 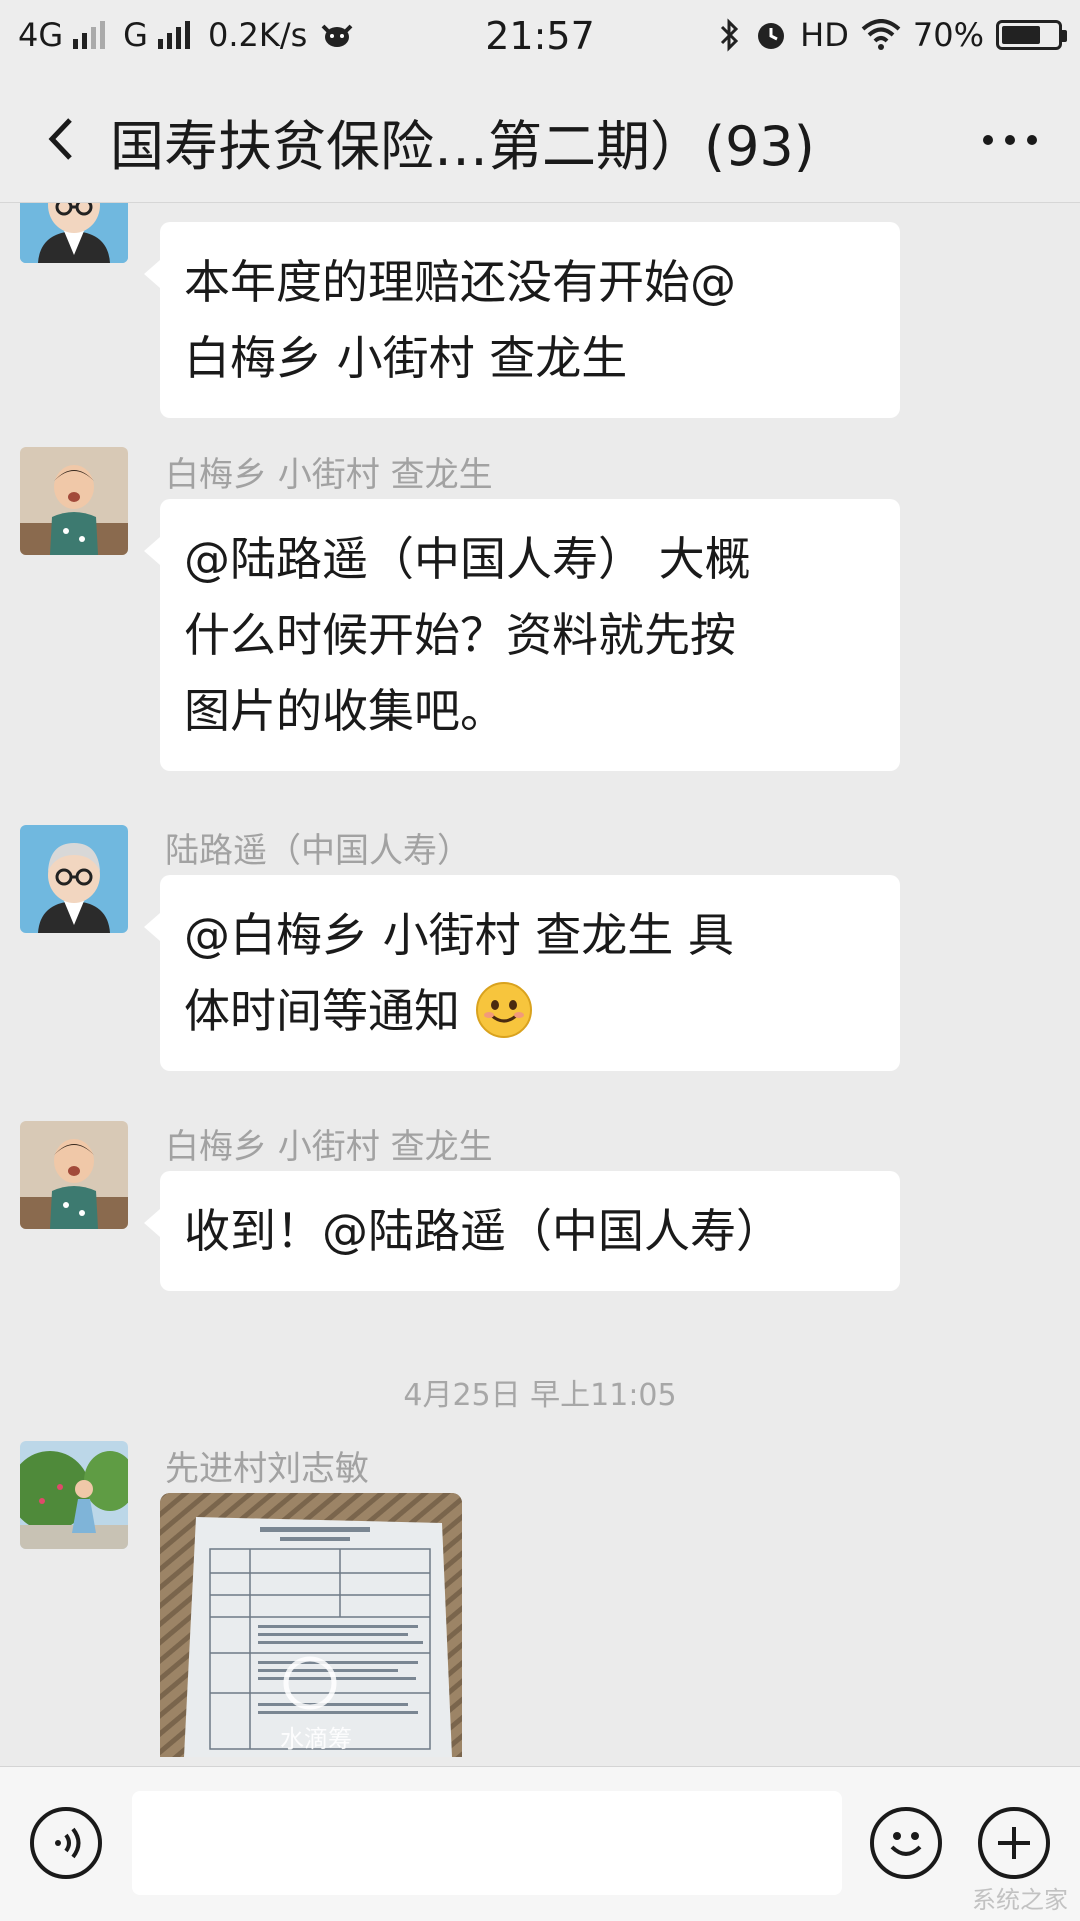 What do you see at coordinates (881, 34) in the screenshot?
I see `wifi-icon` at bounding box center [881, 34].